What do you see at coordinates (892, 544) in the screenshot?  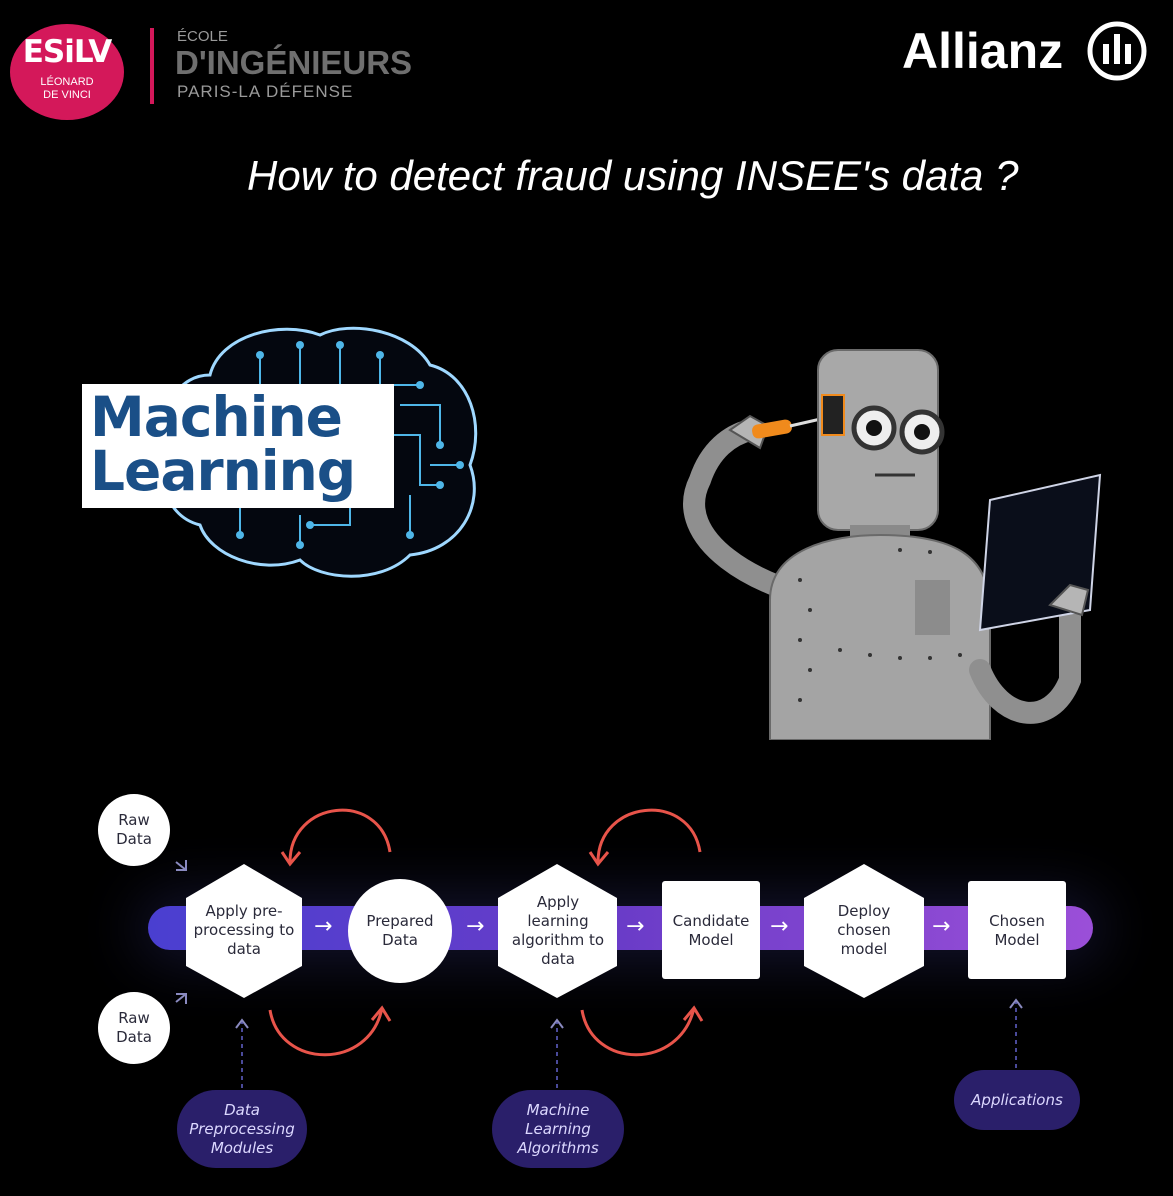 I see `robot-reading-icon` at bounding box center [892, 544].